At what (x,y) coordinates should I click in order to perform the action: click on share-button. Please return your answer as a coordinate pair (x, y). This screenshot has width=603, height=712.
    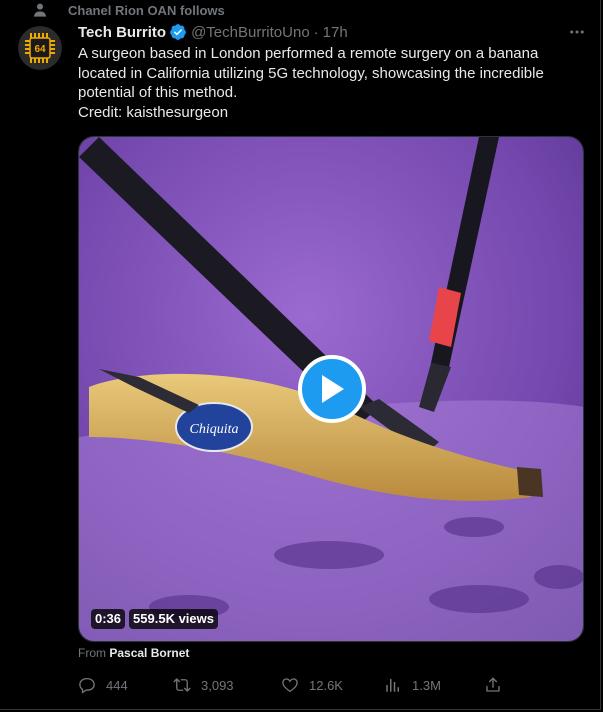
    Looking at the image, I should click on (493, 685).